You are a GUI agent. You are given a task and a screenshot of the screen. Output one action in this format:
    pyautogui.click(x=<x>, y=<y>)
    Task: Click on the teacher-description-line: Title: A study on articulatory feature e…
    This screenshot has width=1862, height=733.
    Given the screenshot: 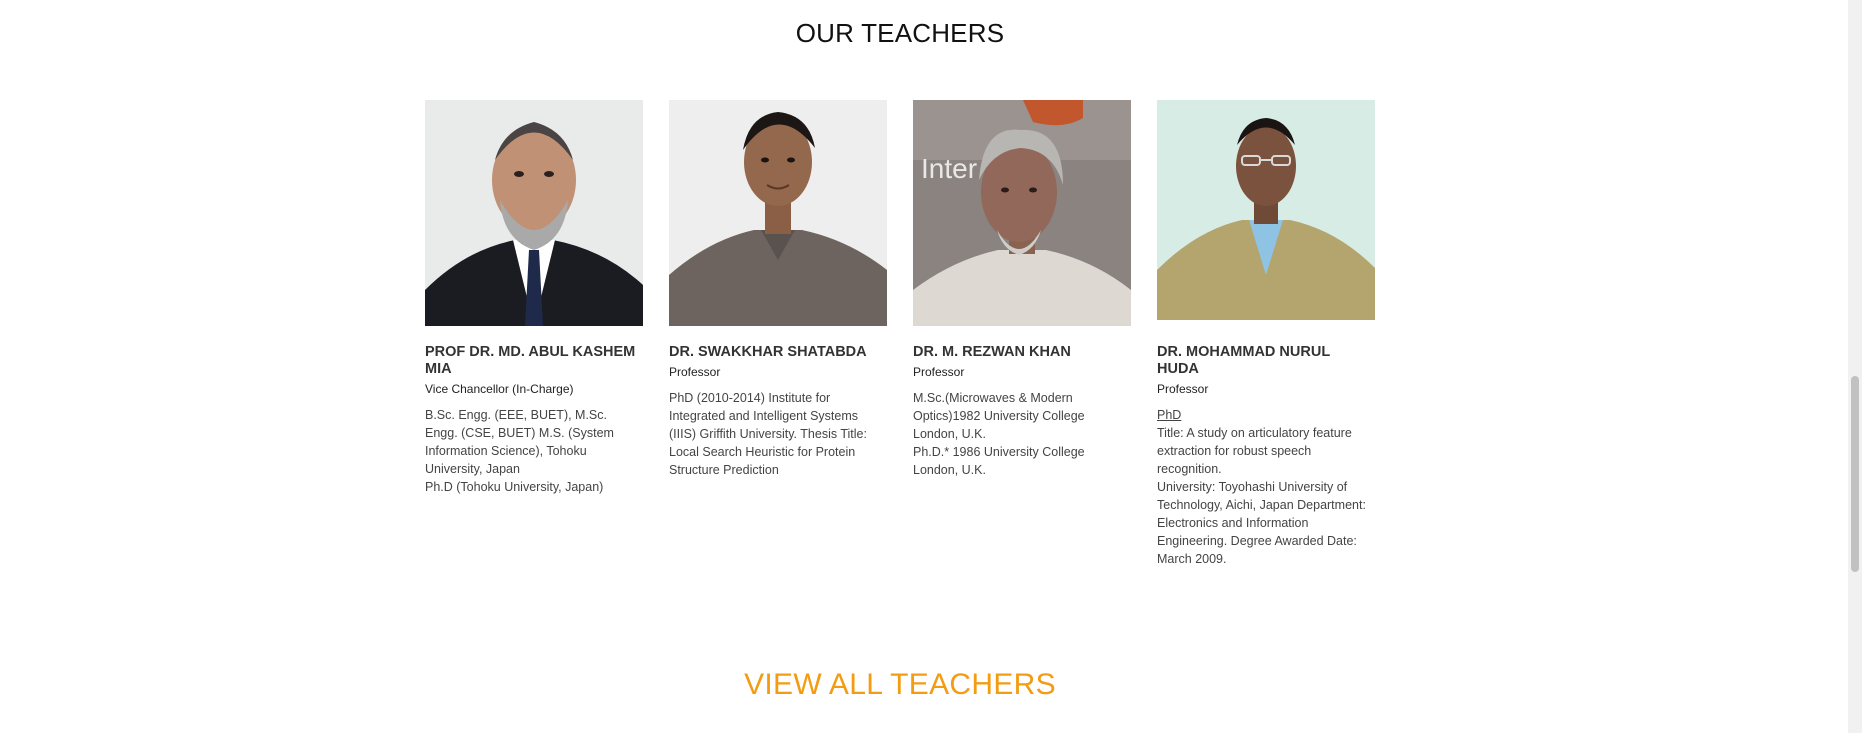 What is the action you would take?
    pyautogui.click(x=1254, y=451)
    